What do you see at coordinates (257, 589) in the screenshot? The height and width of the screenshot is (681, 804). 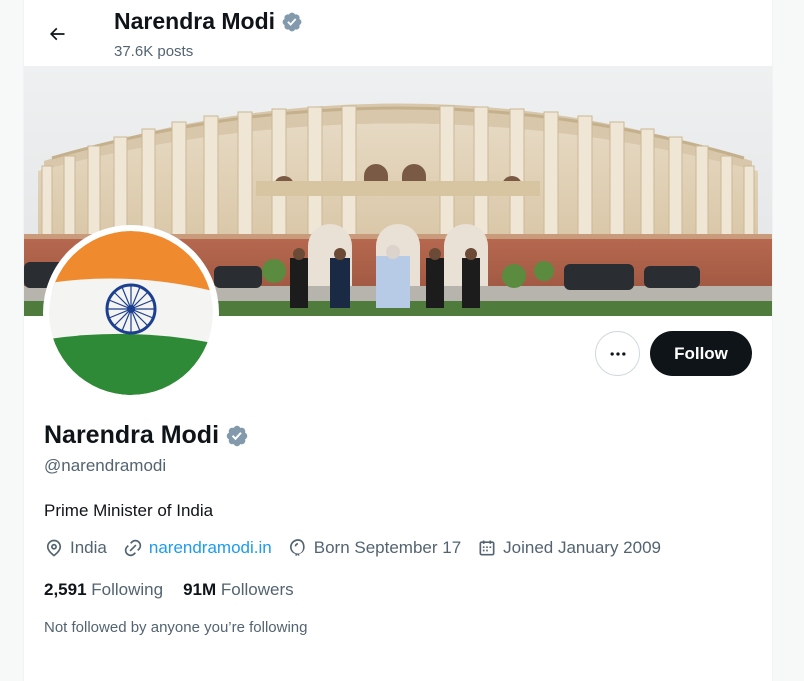 I see `followers-label: Followers` at bounding box center [257, 589].